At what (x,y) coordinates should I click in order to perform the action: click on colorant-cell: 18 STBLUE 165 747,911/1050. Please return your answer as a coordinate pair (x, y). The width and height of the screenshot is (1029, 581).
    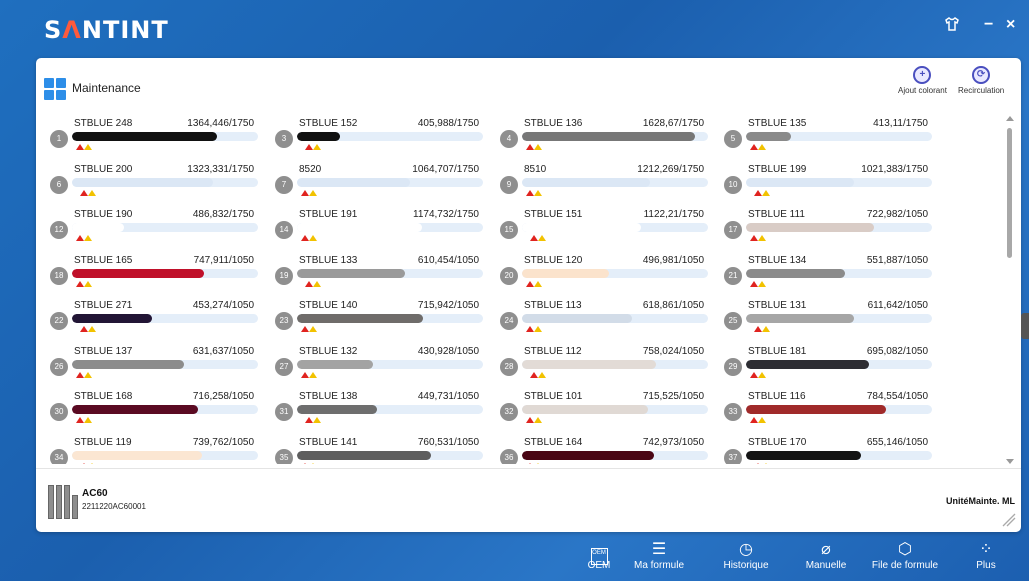
    Looking at the image, I should click on (155, 273).